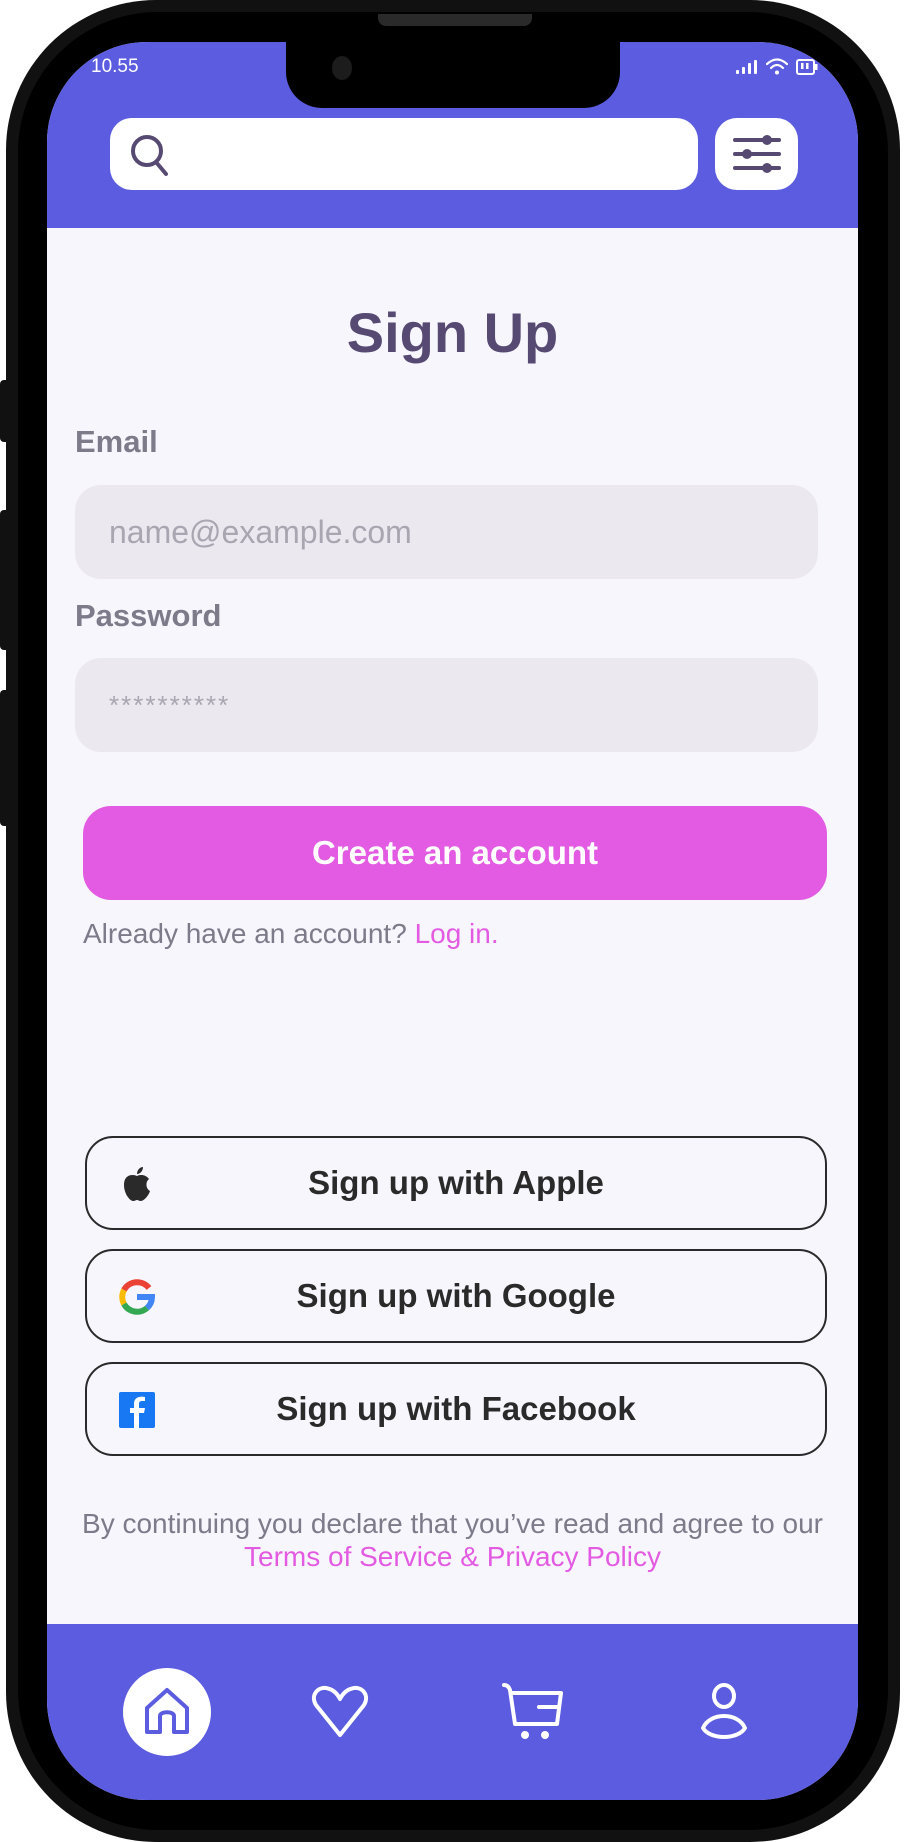 The height and width of the screenshot is (1842, 910). I want to click on header-bar: 10.55, so click(452, 135).